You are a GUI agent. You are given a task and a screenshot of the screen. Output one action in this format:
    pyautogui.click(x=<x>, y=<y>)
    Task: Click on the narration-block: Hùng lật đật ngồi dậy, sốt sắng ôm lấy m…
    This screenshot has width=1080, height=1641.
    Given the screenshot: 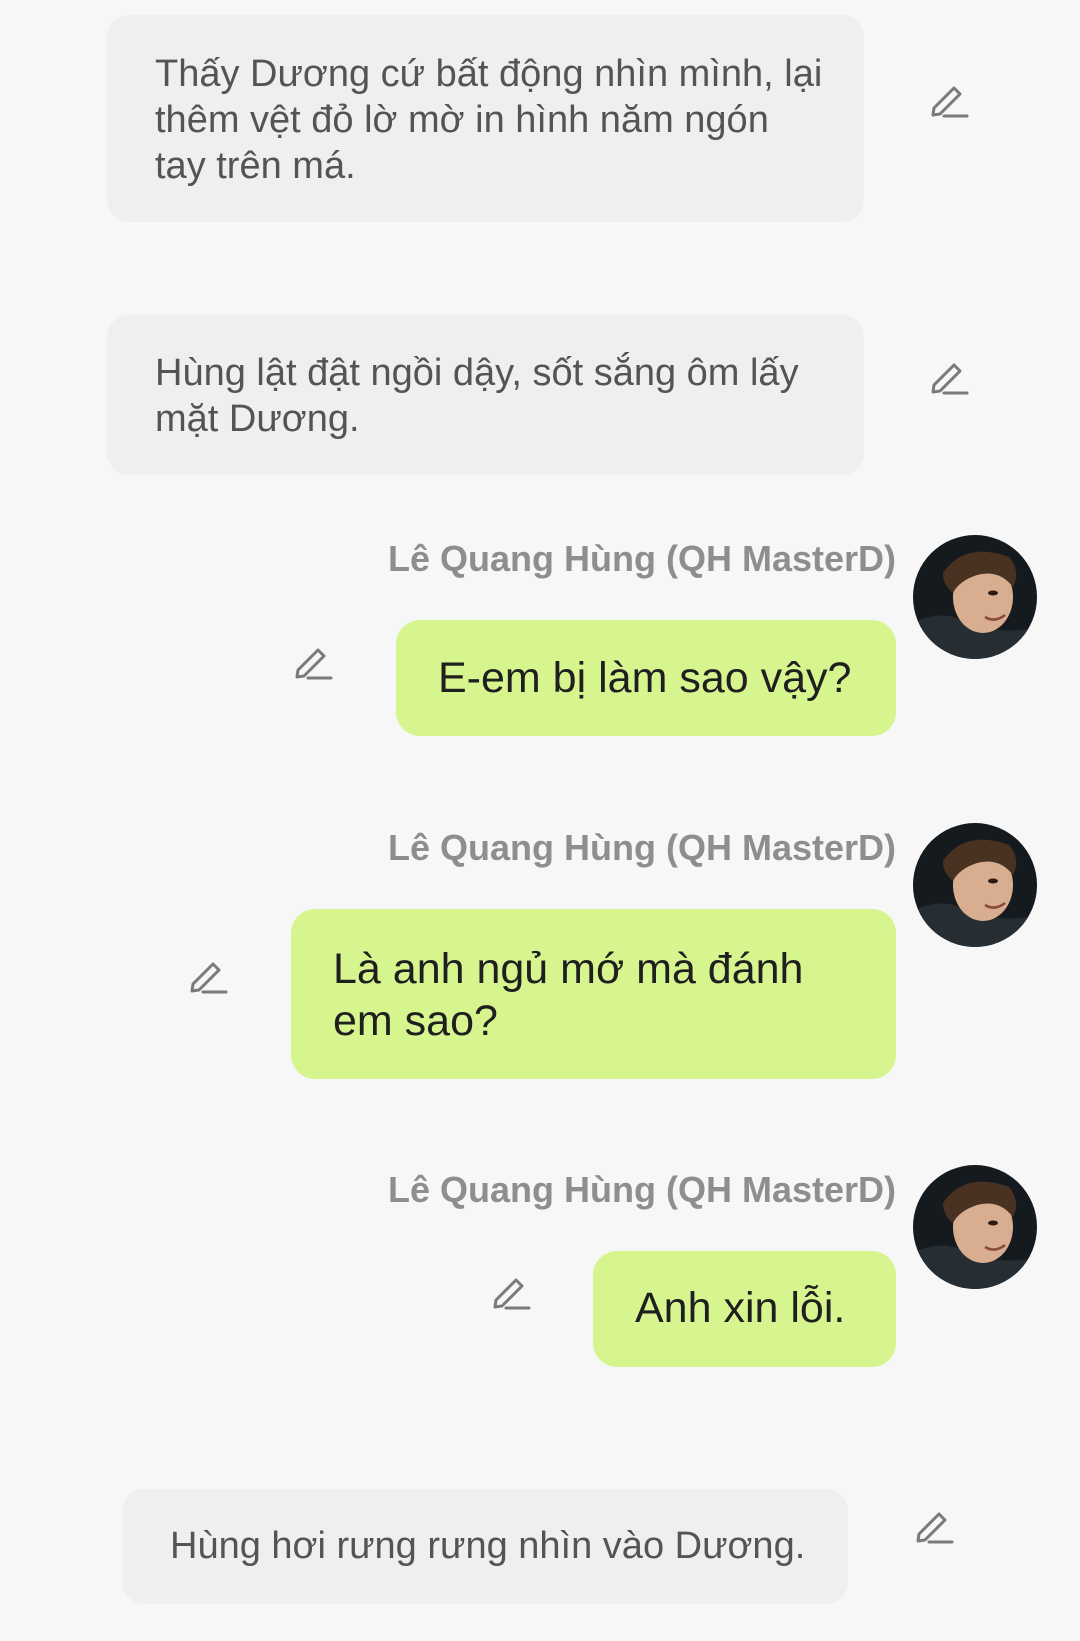 What is the action you would take?
    pyautogui.click(x=485, y=395)
    